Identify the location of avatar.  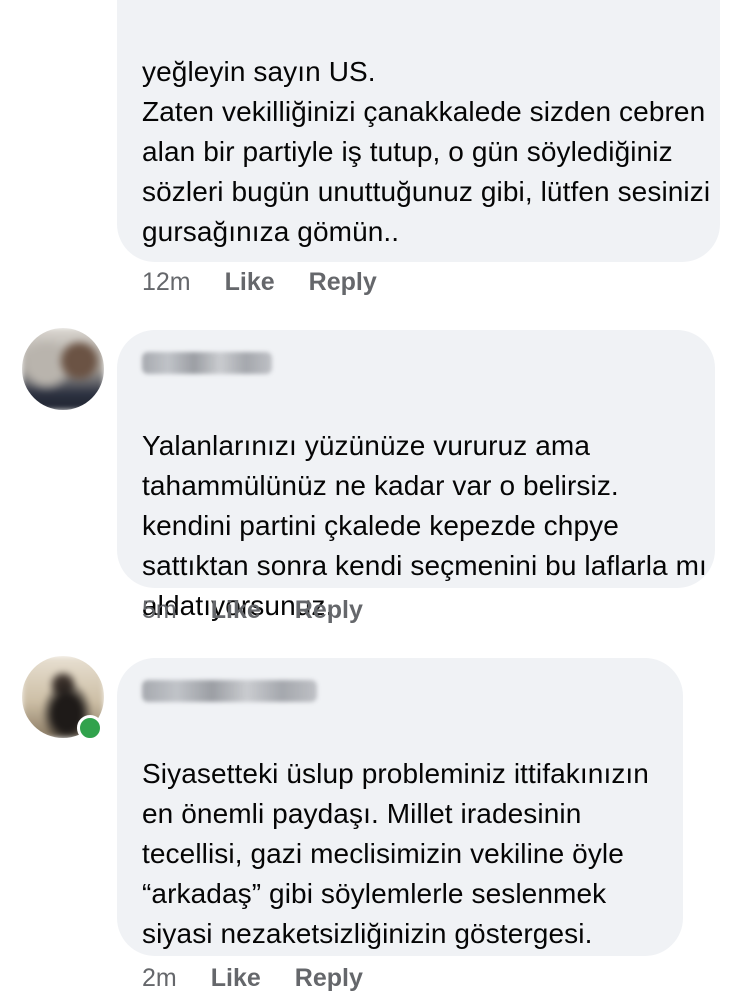
(63, 369).